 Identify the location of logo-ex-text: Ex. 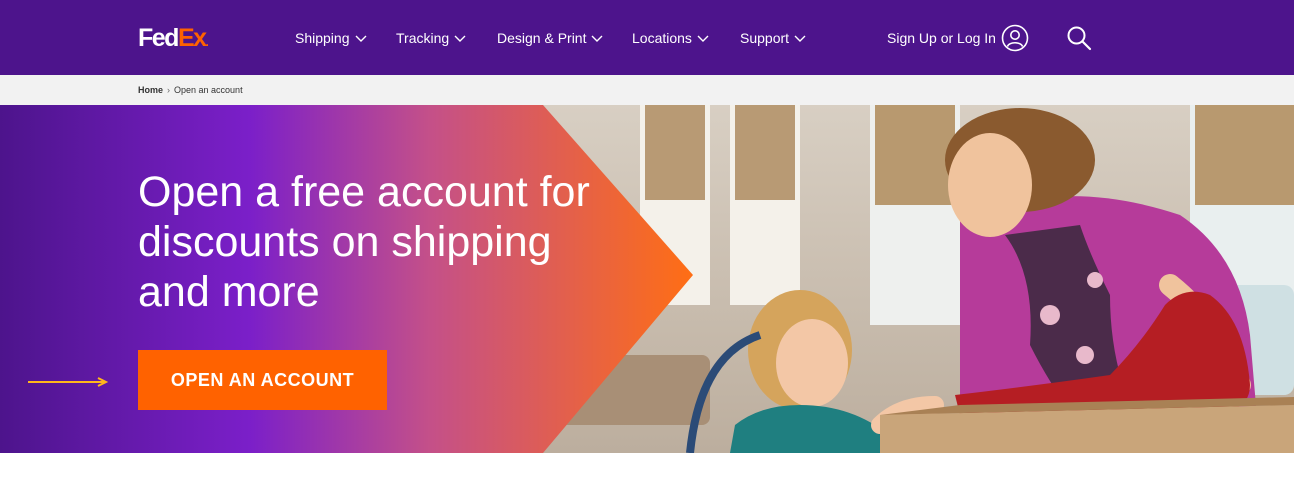
(192, 38).